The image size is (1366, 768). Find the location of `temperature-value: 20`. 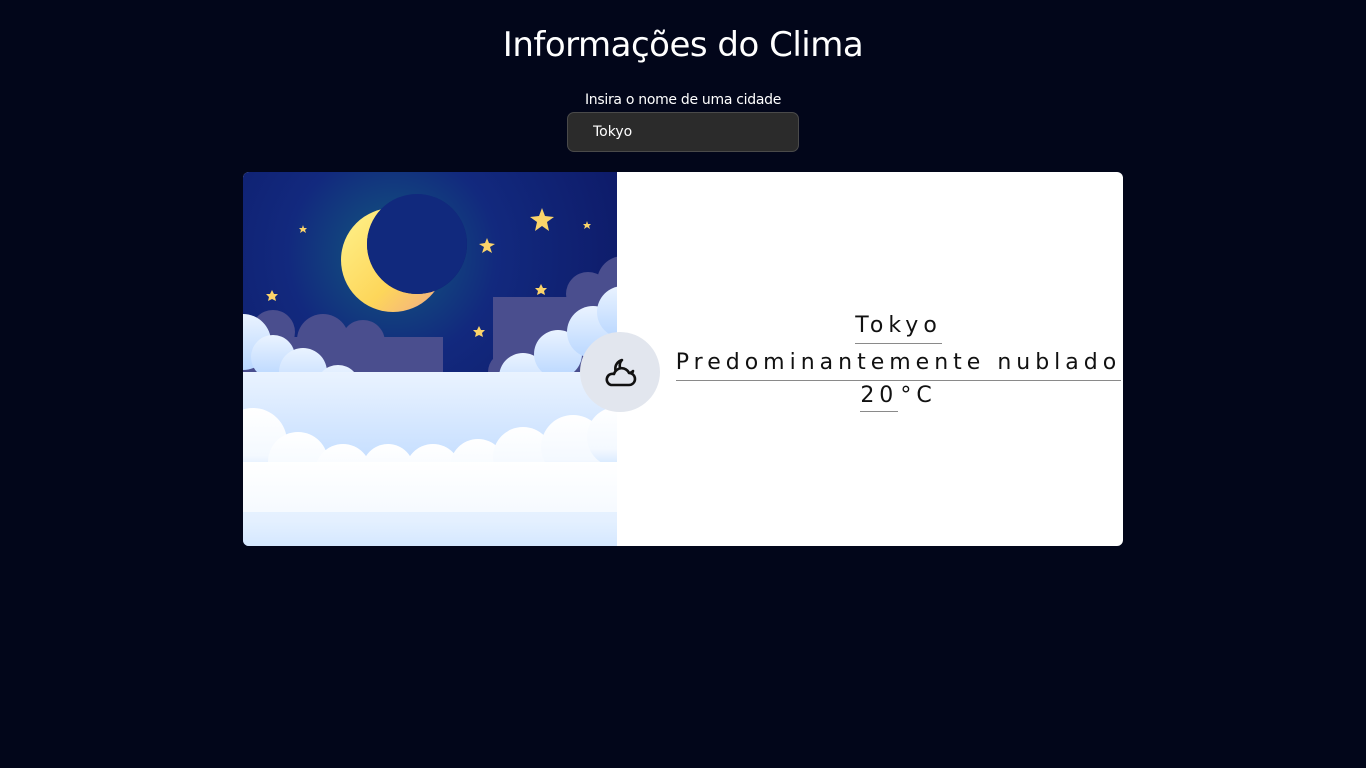

temperature-value: 20 is located at coordinates (879, 396).